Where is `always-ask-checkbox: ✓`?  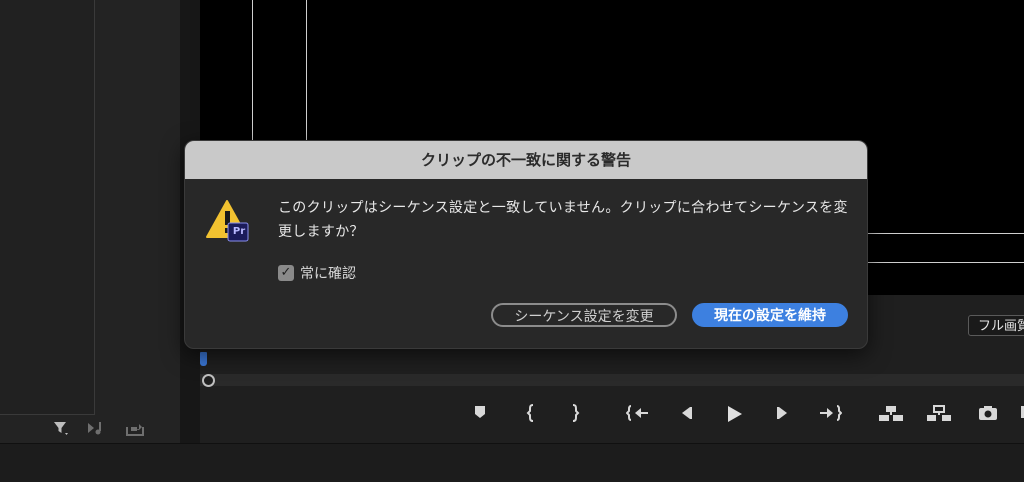
always-ask-checkbox: ✓ is located at coordinates (286, 273).